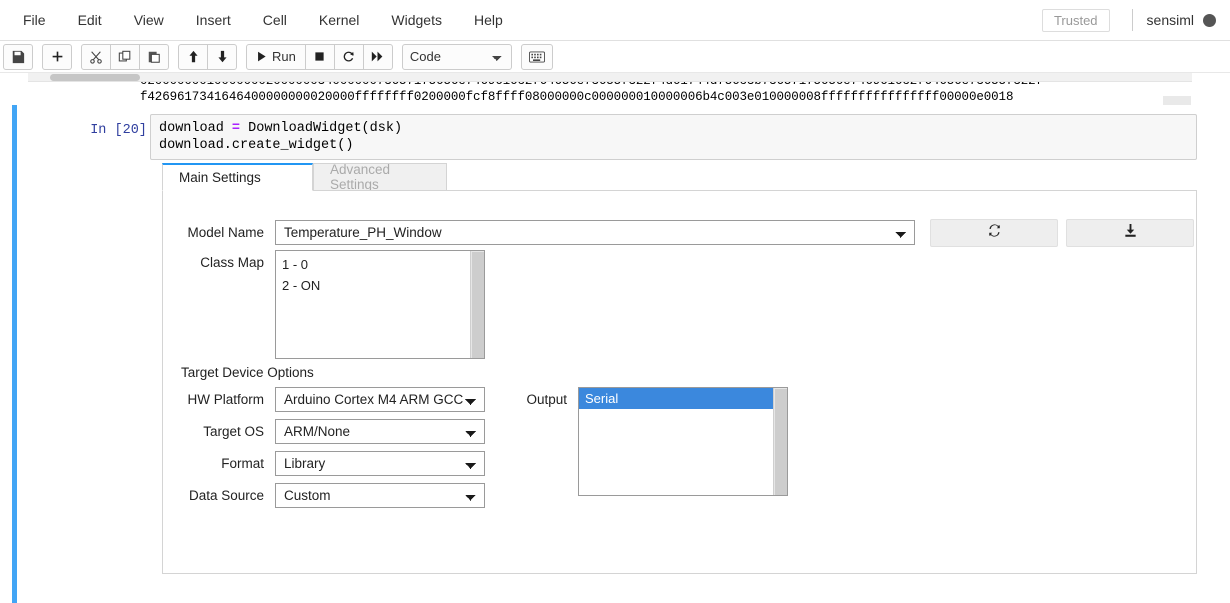 The height and width of the screenshot is (603, 1230). What do you see at coordinates (380, 304) in the screenshot?
I see `class-map-listbox: 1 - 0 2 - ON` at bounding box center [380, 304].